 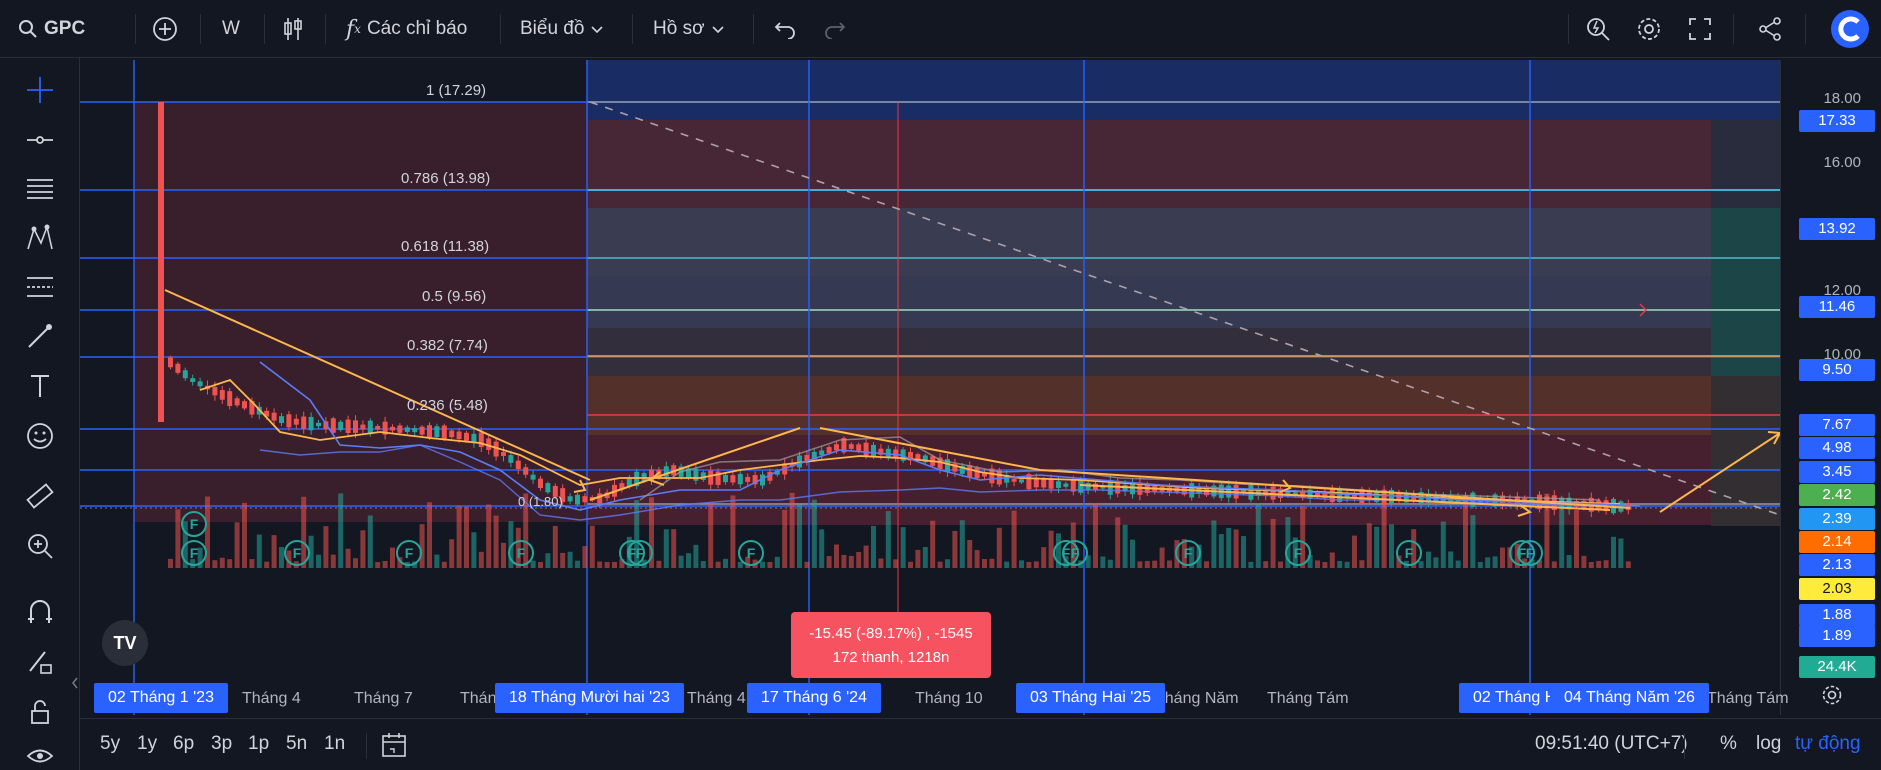 I want to click on measure-tool, so click(x=40, y=498).